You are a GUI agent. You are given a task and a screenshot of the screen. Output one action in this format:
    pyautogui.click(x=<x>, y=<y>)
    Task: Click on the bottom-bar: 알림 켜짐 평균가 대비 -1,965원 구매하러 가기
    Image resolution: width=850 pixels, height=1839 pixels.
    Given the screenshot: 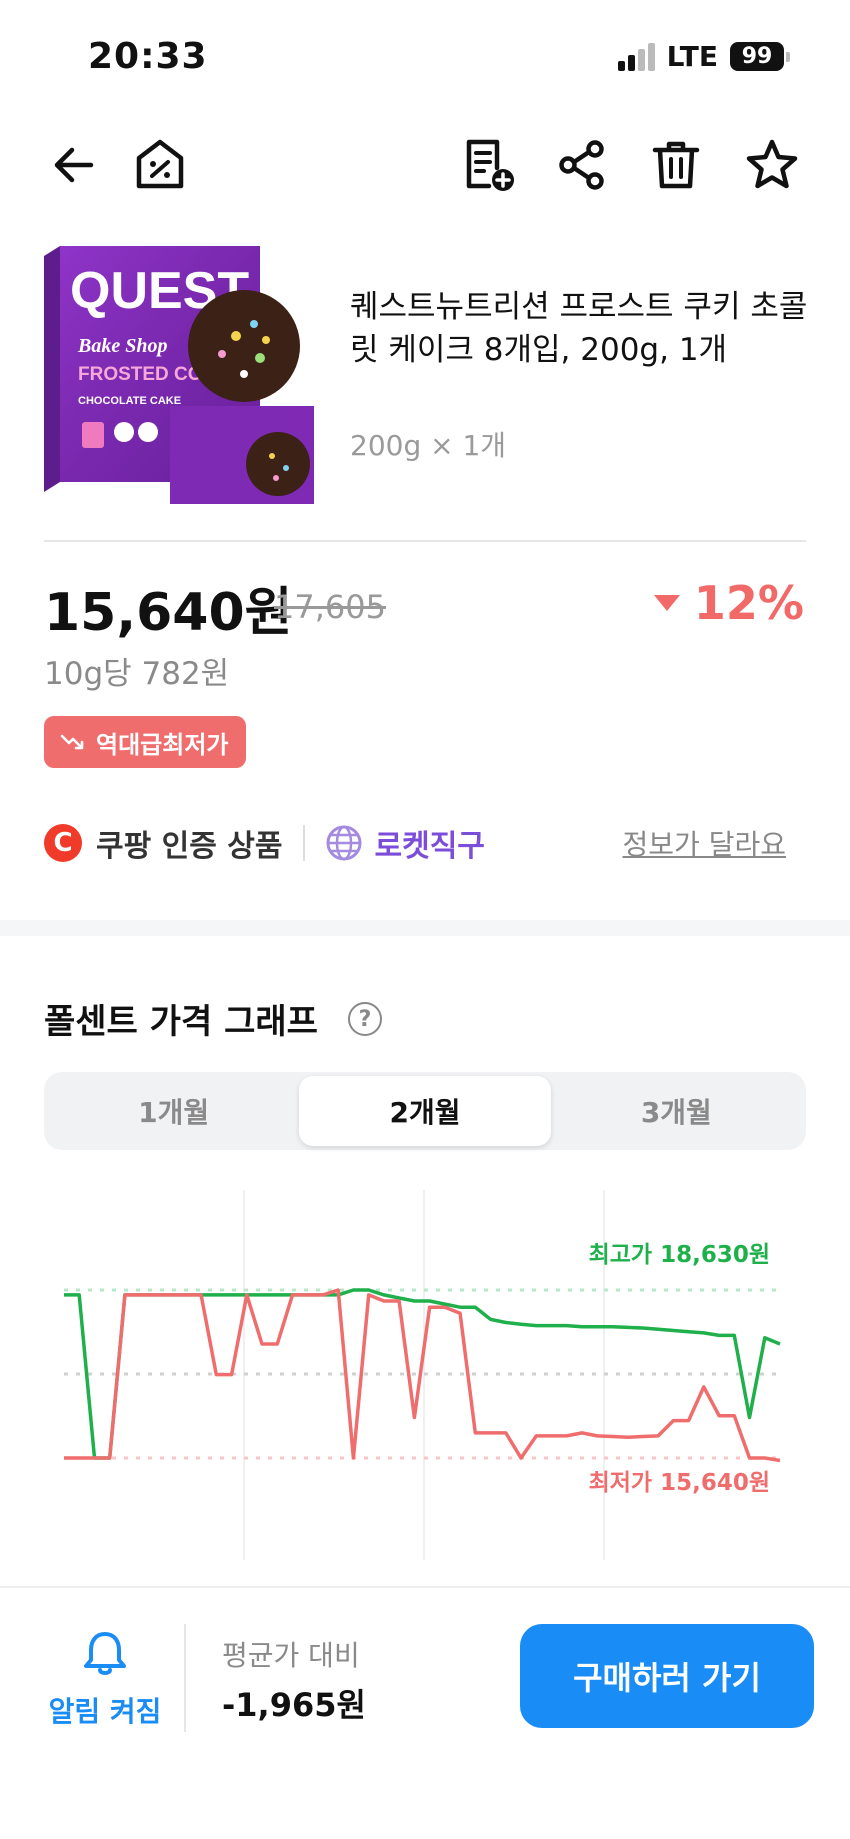 What is the action you would take?
    pyautogui.click(x=425, y=1713)
    